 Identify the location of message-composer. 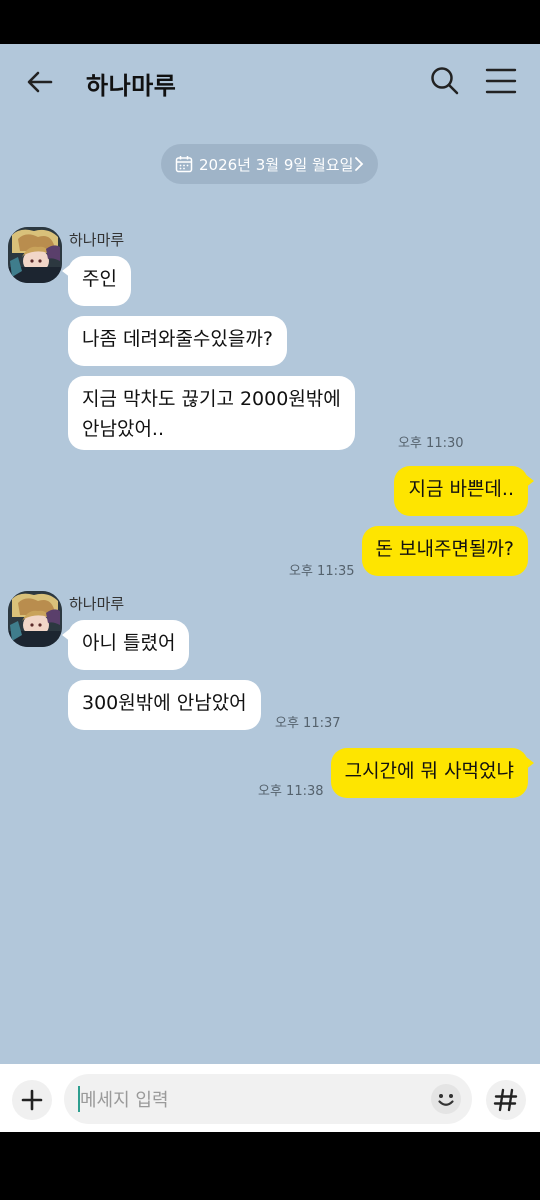
(270, 1098).